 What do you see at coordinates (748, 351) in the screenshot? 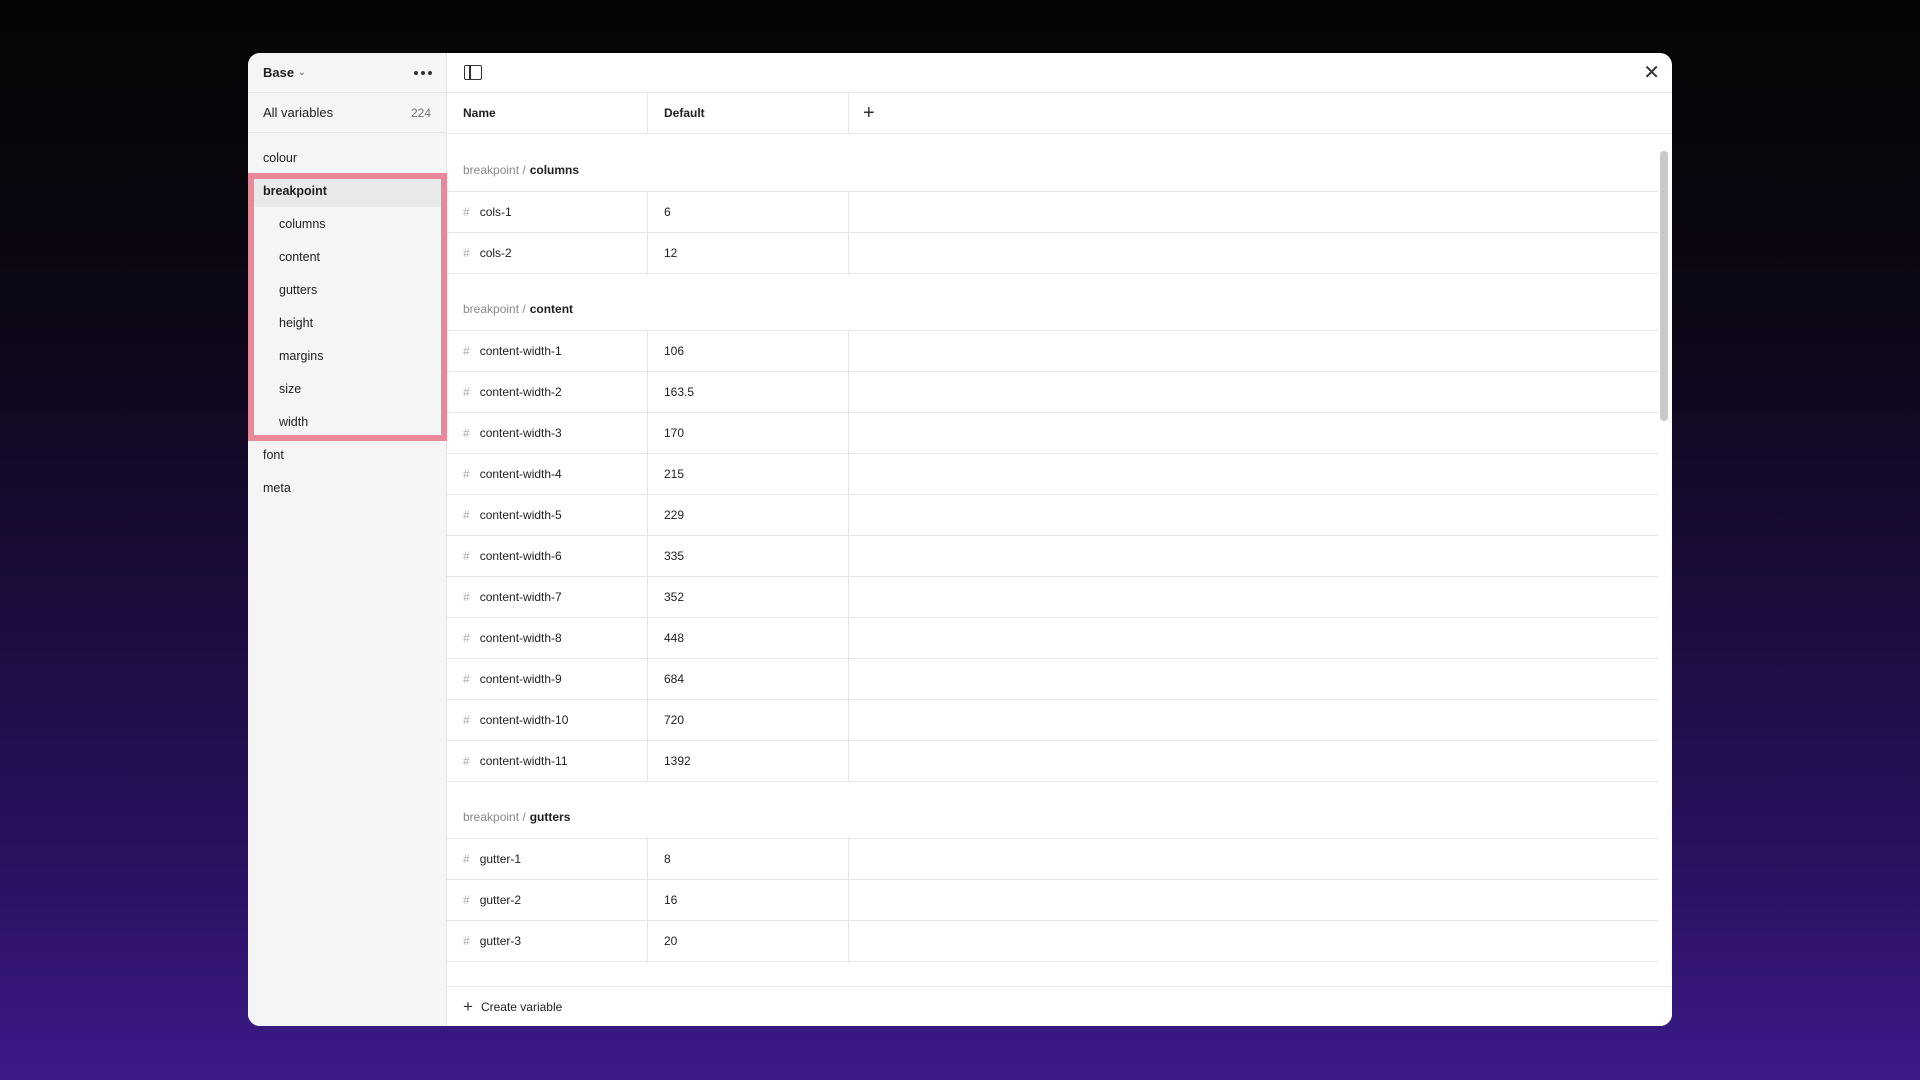
I see `variable-value-cell: 106` at bounding box center [748, 351].